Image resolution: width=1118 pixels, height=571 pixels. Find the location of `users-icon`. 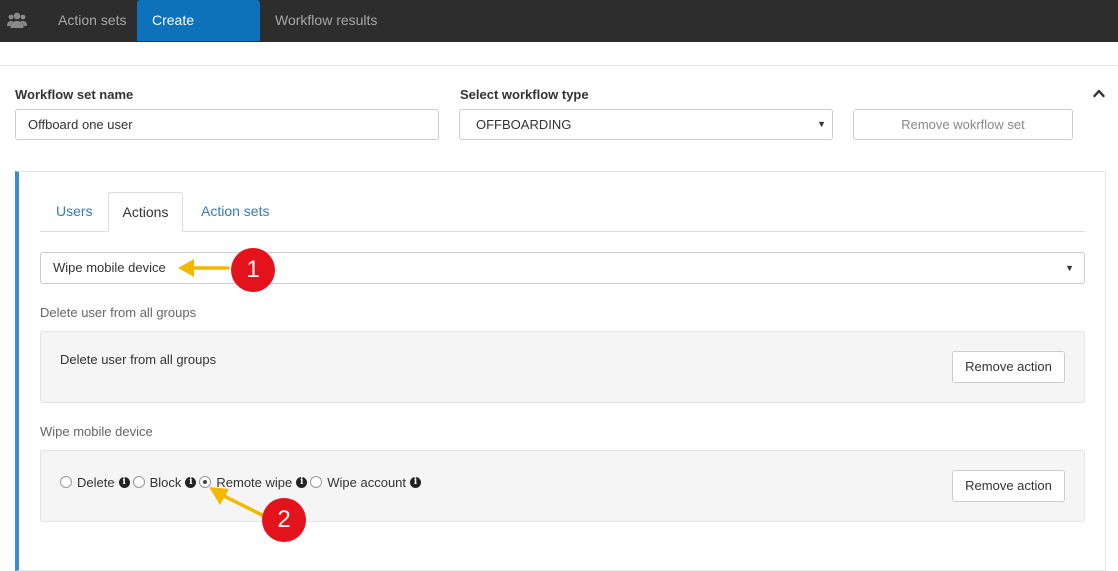

users-icon is located at coordinates (17, 20).